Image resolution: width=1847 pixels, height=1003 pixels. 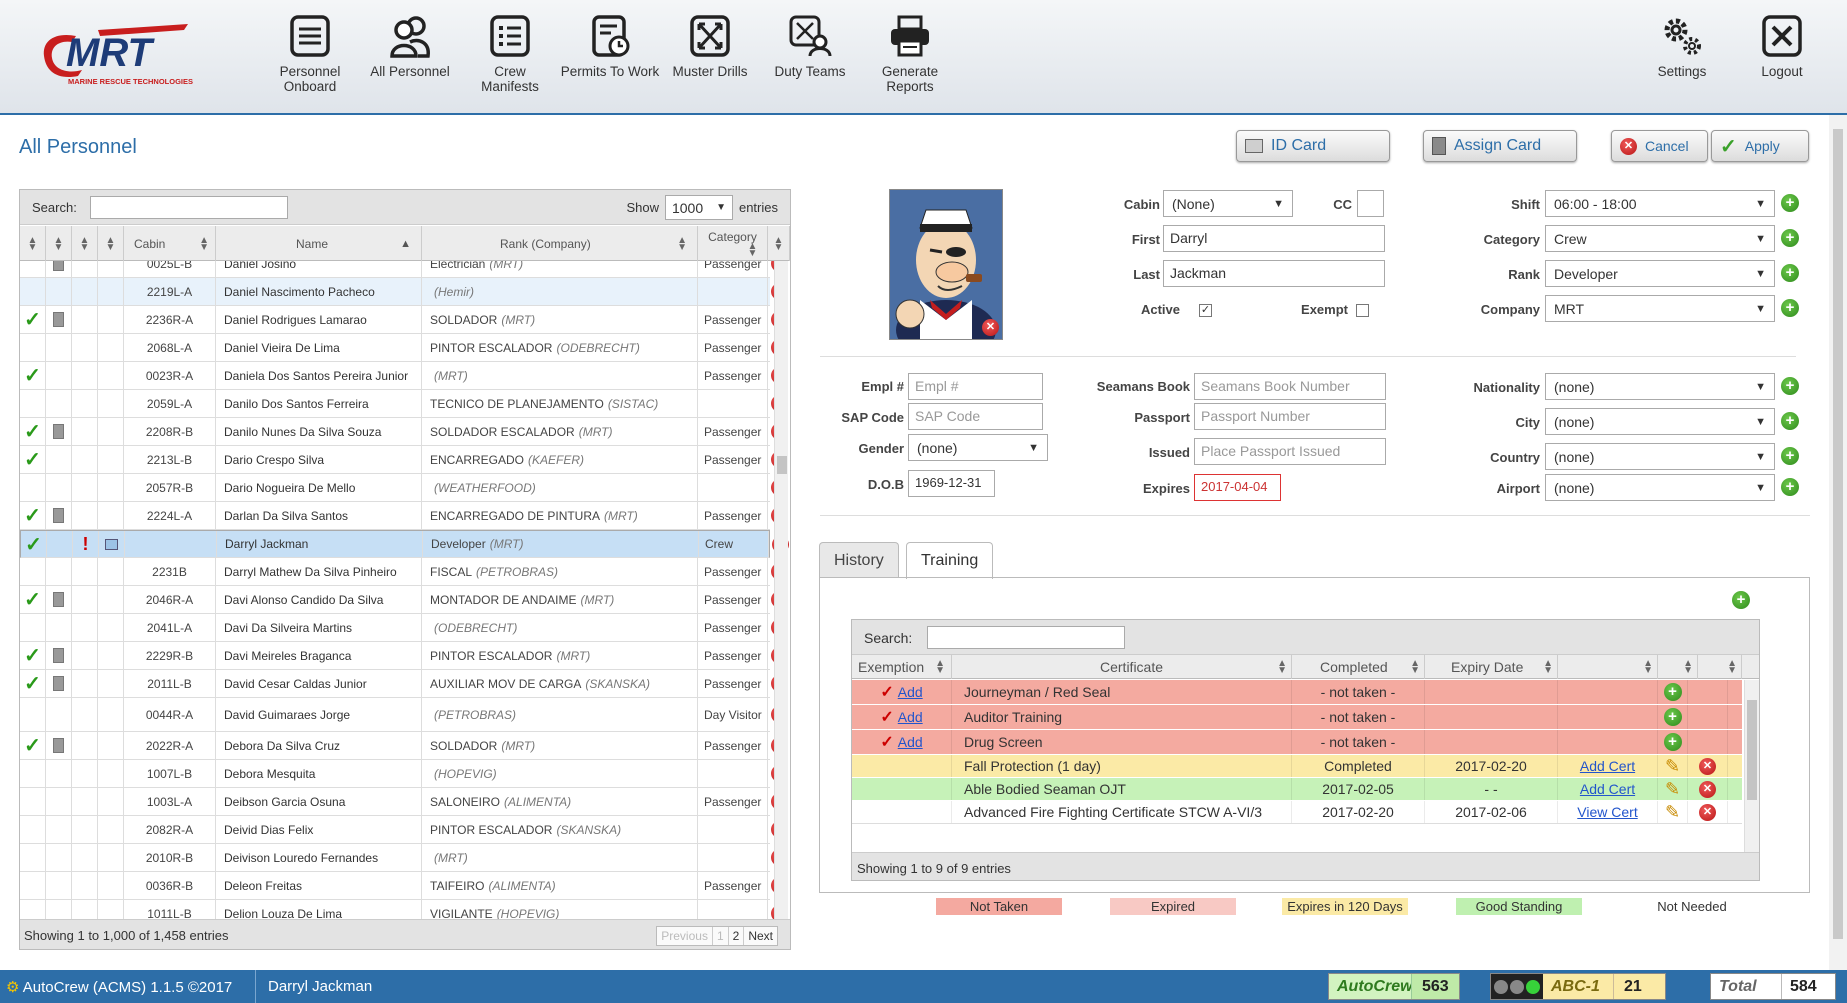 I want to click on table-row: 1007L-BDebora Mesquita(HOPEVIG)✕, so click(x=404, y=774).